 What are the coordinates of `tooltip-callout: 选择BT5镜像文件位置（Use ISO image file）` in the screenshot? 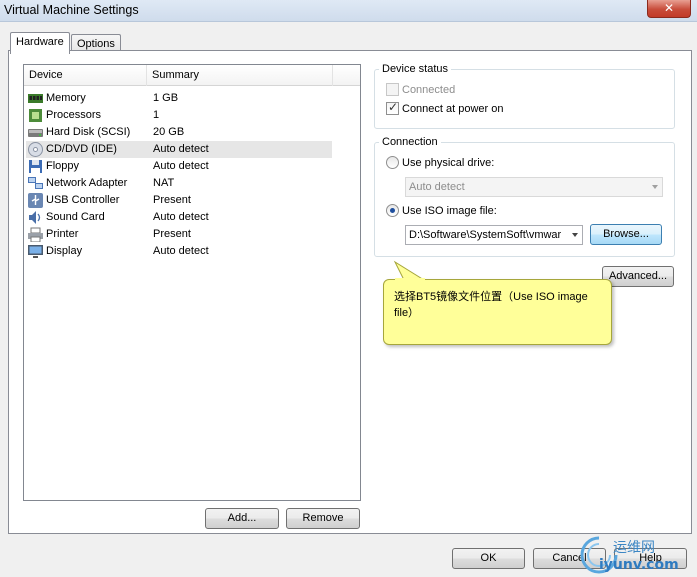 It's located at (497, 312).